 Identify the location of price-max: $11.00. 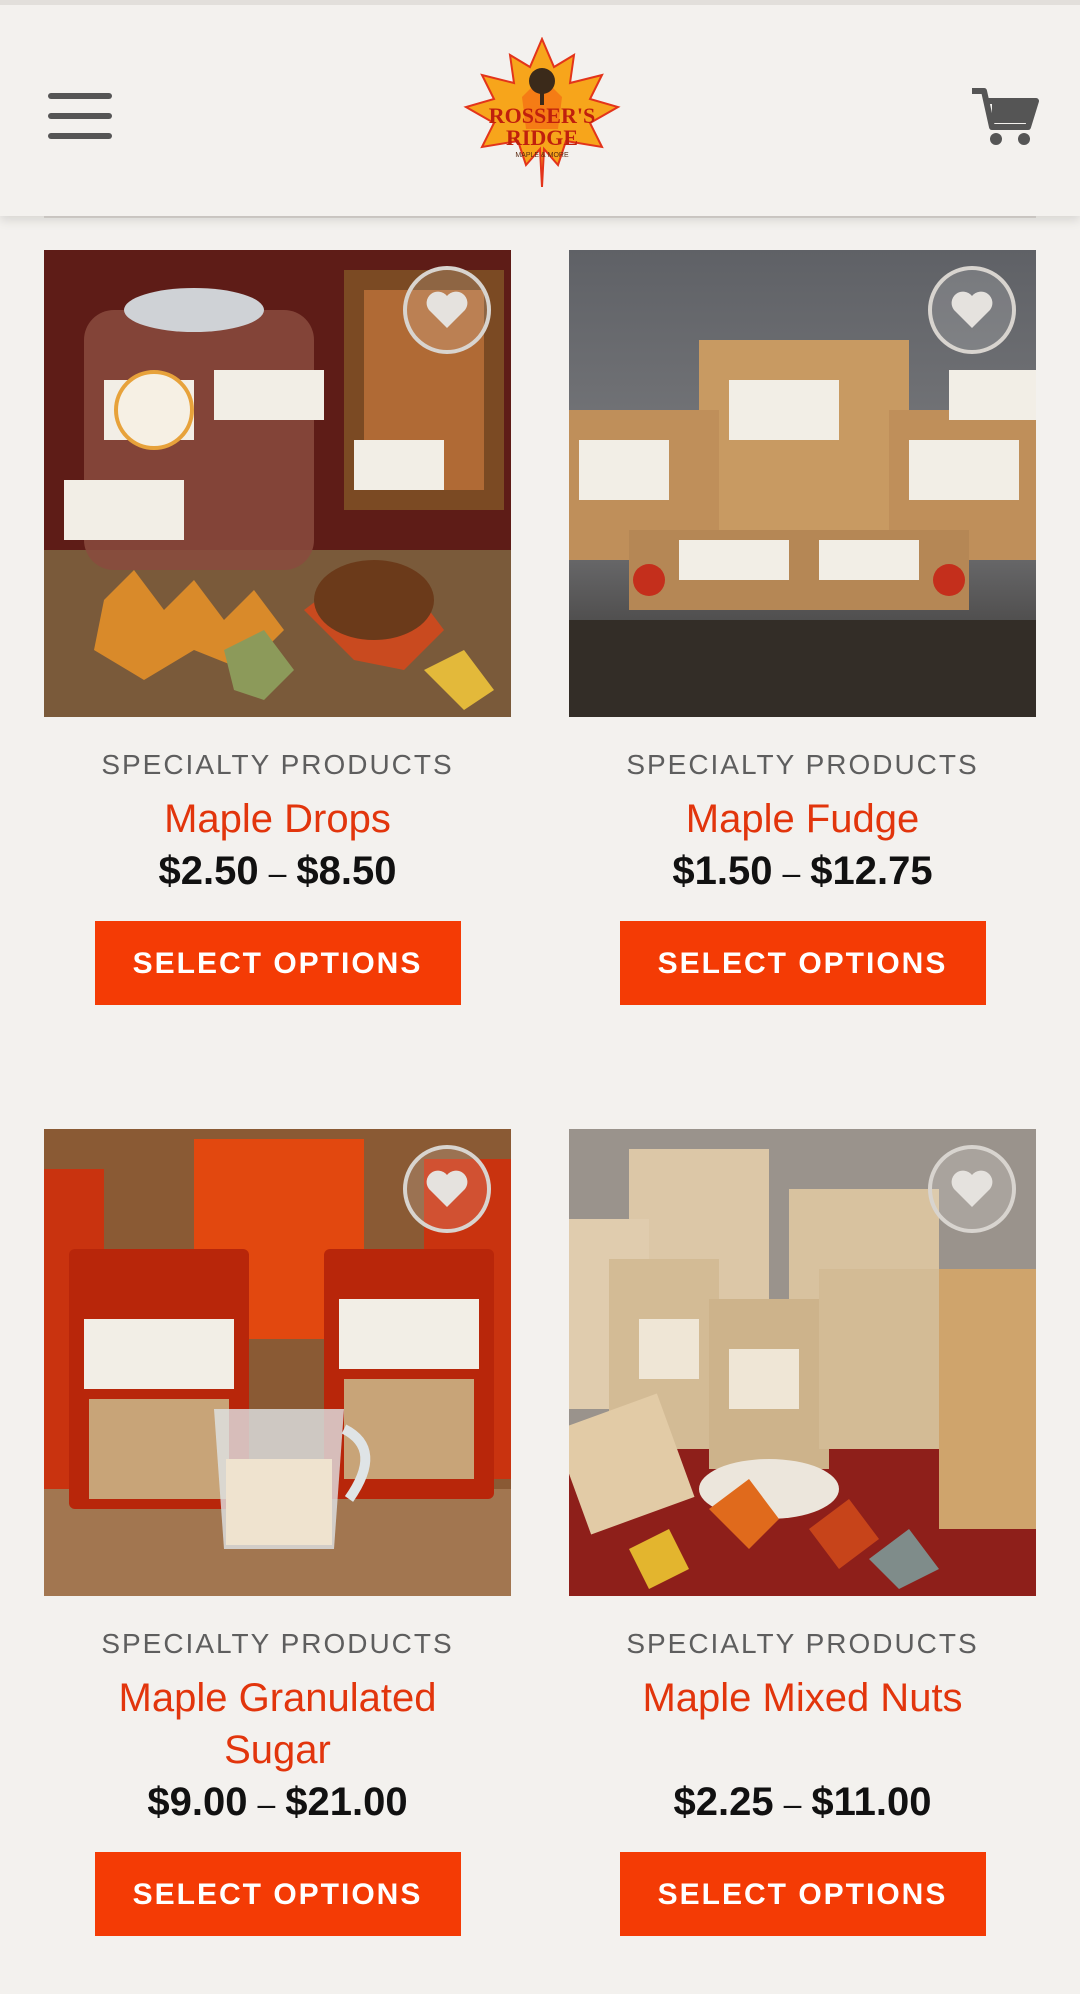
(871, 1802).